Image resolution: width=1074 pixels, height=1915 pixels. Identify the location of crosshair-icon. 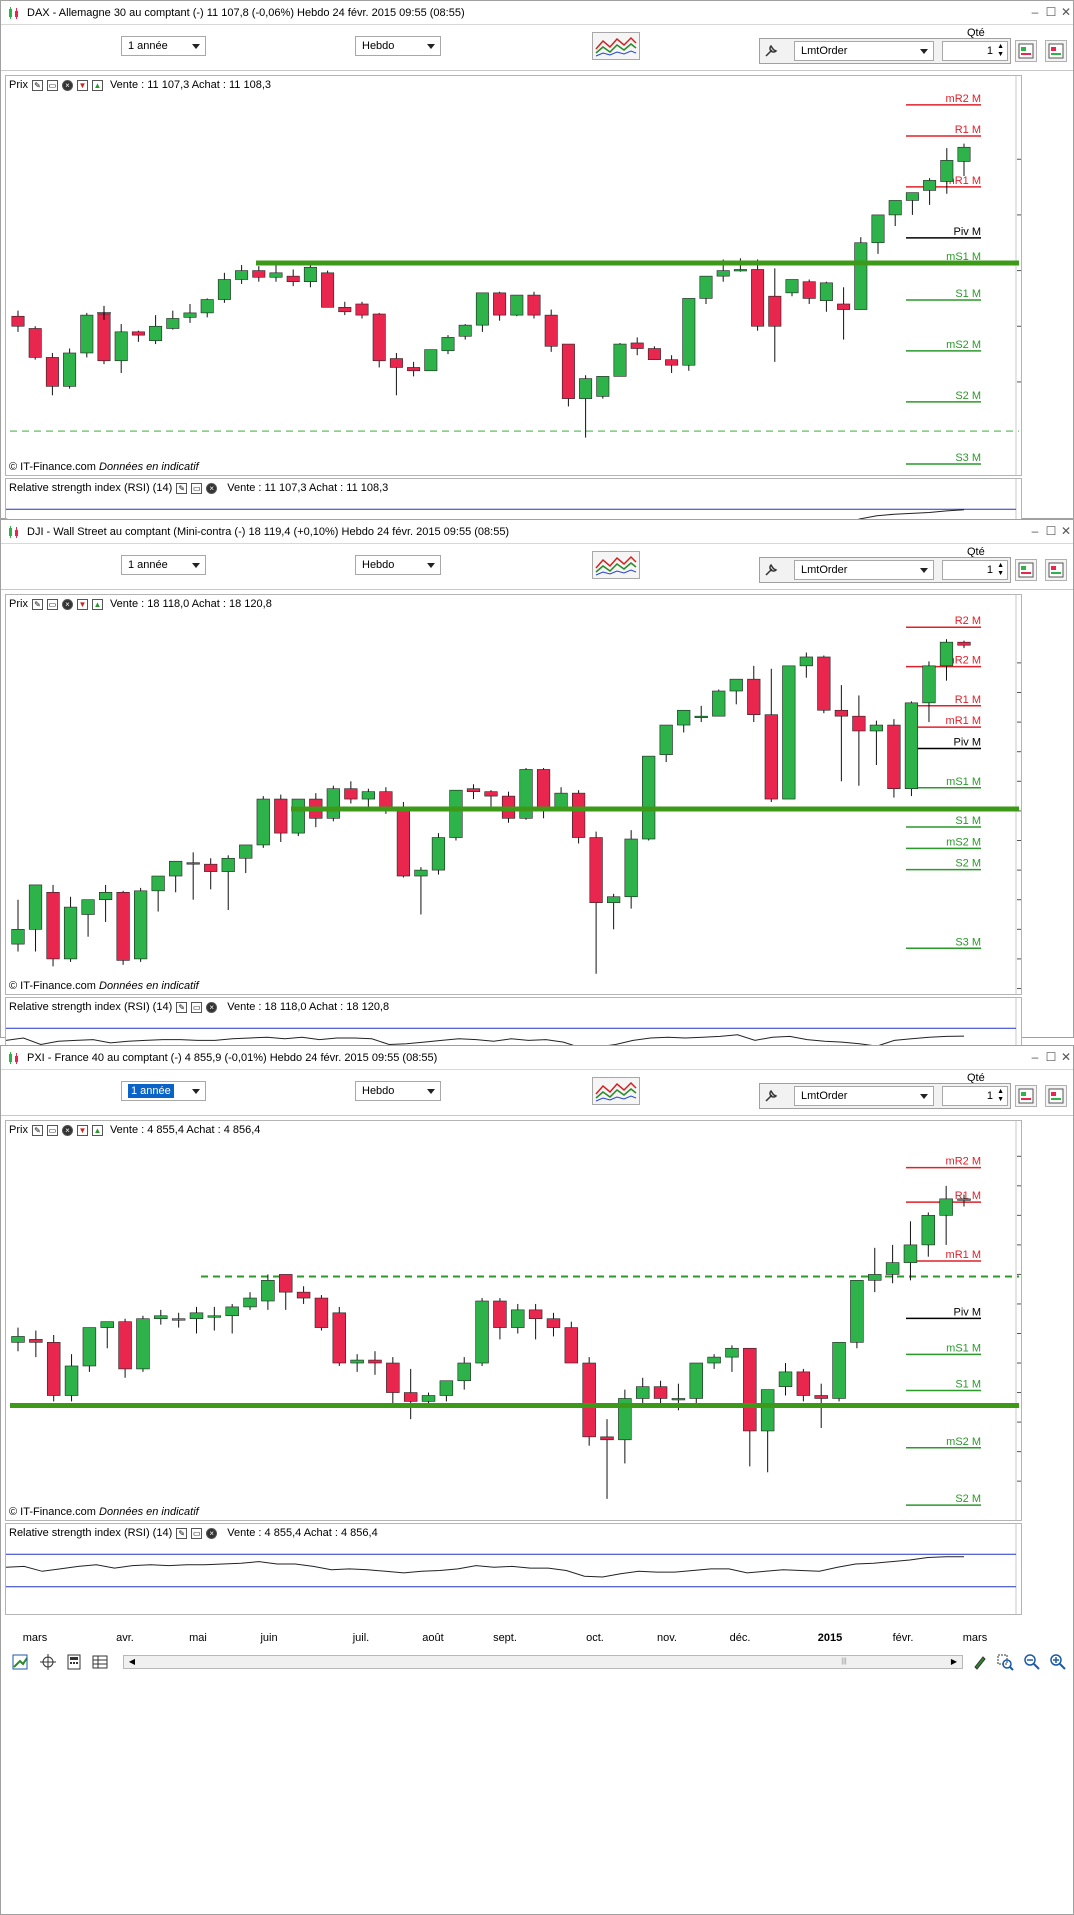
(48, 1662).